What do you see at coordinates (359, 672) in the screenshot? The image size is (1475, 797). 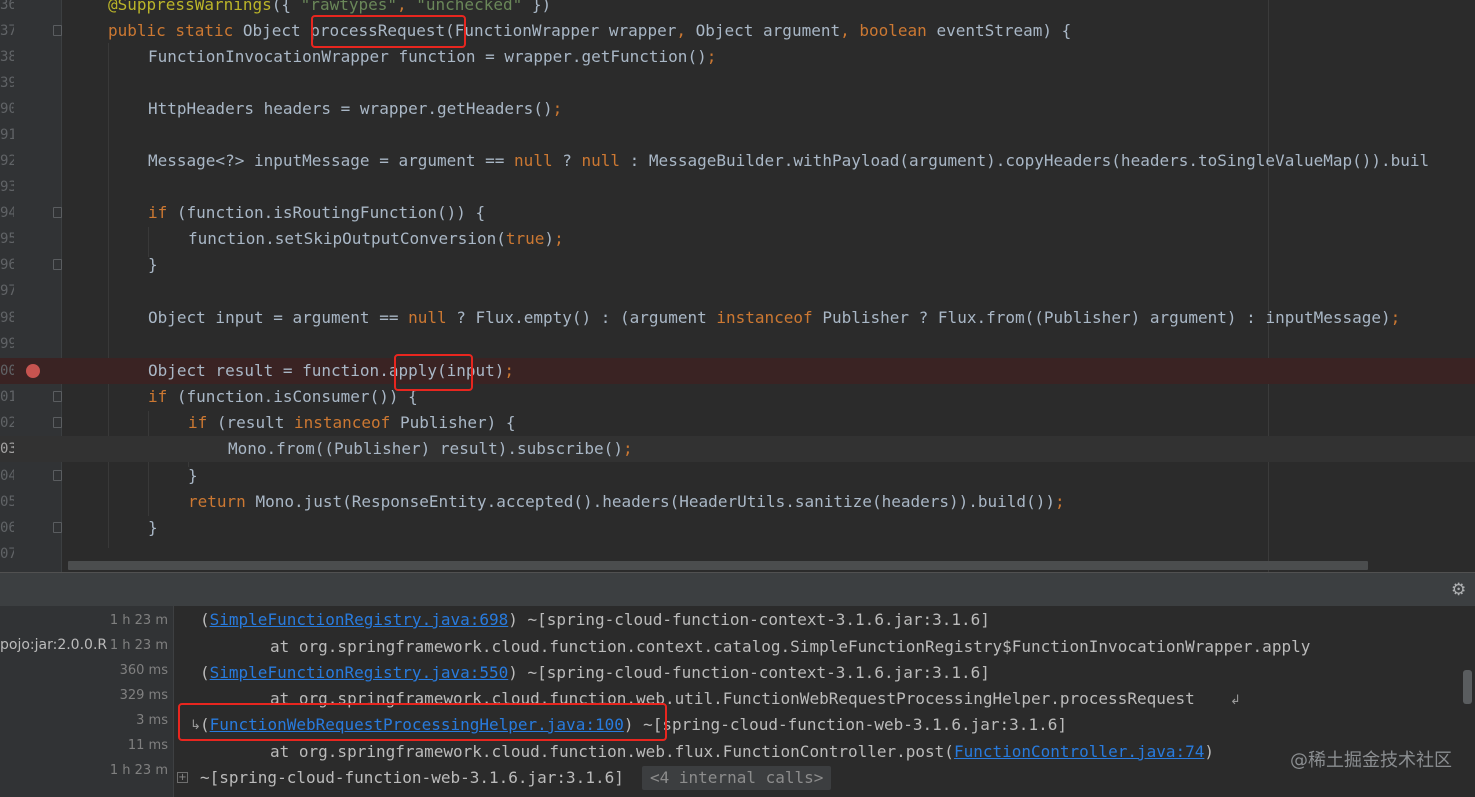 I see `source-link: SimpleFunctionRegistry.java:550` at bounding box center [359, 672].